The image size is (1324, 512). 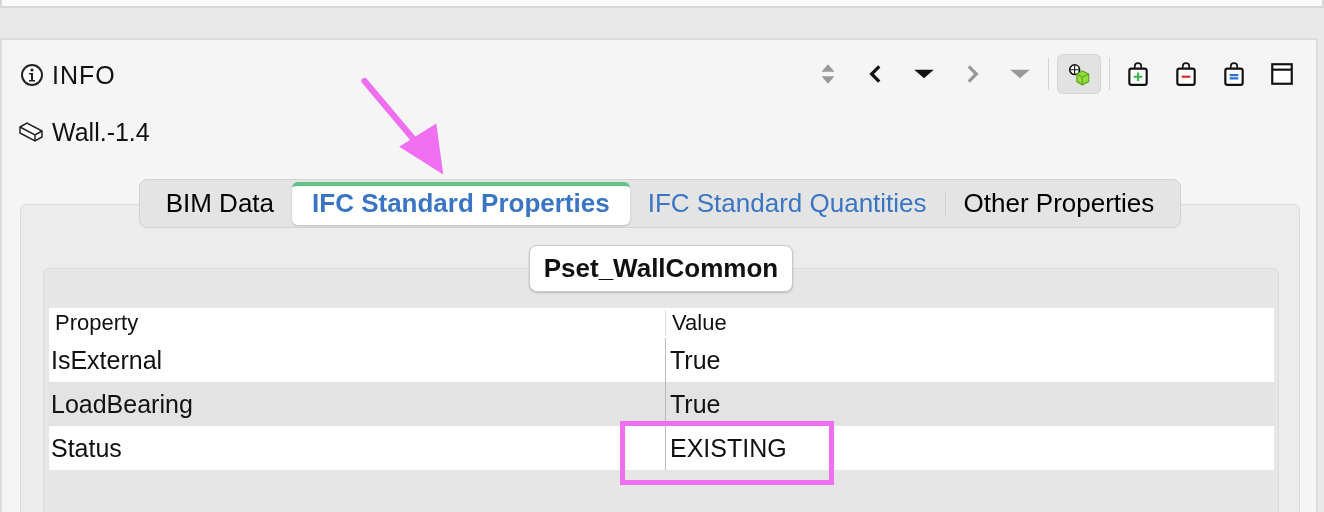 What do you see at coordinates (122, 404) in the screenshot?
I see `table-cell-text: LoadBearing` at bounding box center [122, 404].